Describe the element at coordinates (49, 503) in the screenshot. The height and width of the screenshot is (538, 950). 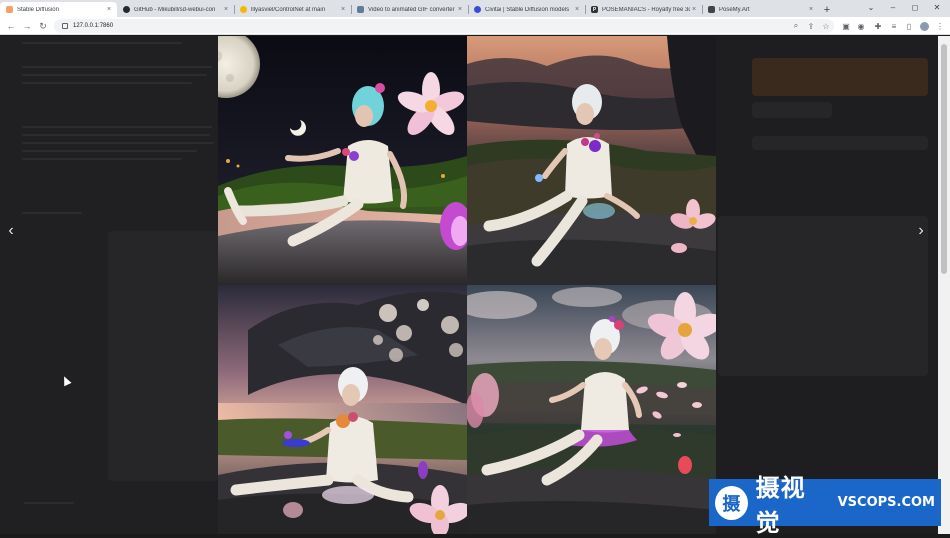
I see `dimmed-send-to-label` at that location.